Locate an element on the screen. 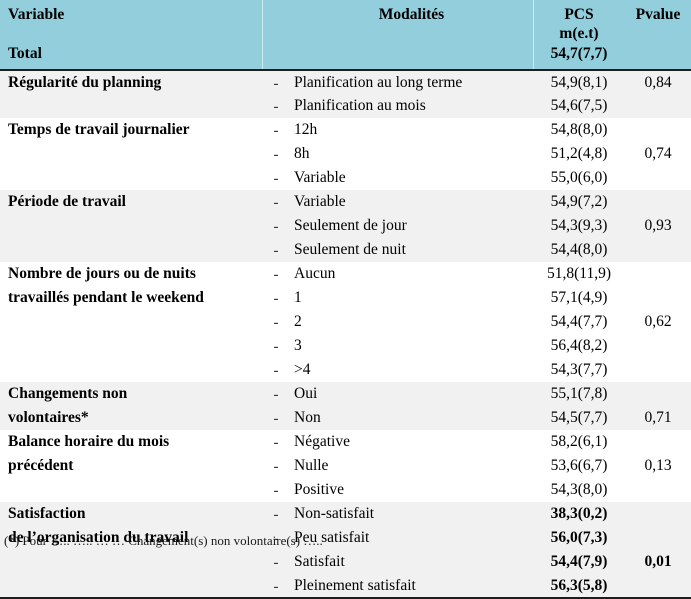 Image resolution: width=691 pixels, height=599 pixels. cell-modalite: Nulle is located at coordinates (411, 465).